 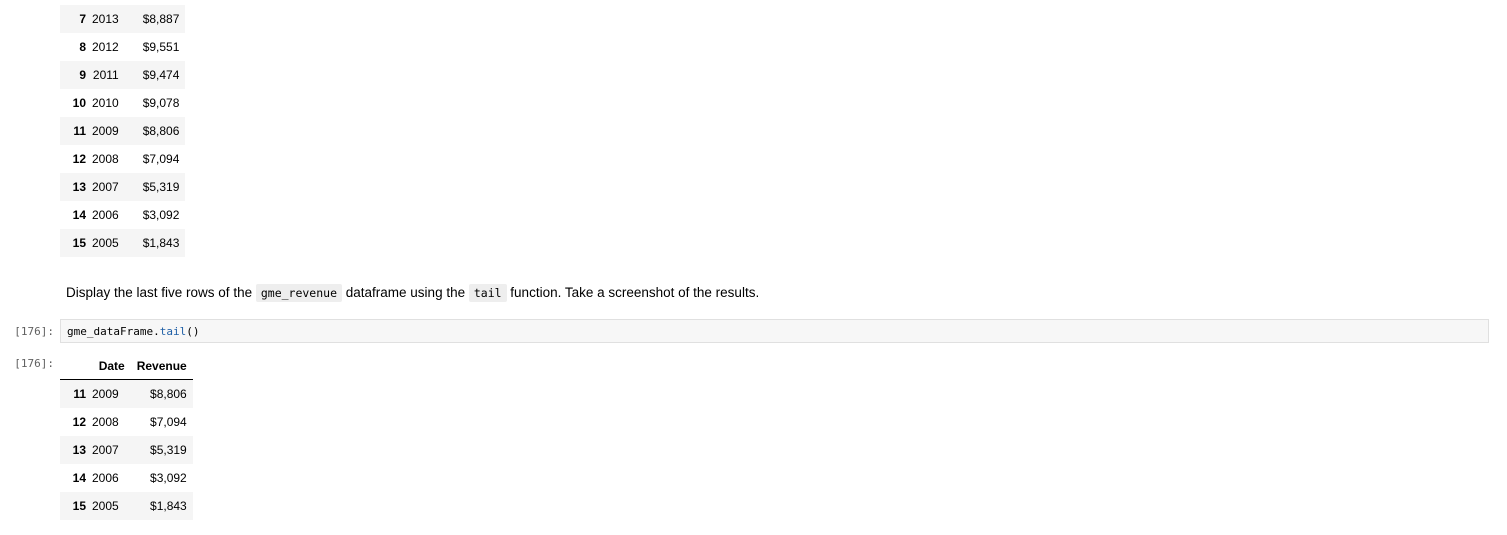 I want to click on revenue-cell: $9,551, so click(x=161, y=47).